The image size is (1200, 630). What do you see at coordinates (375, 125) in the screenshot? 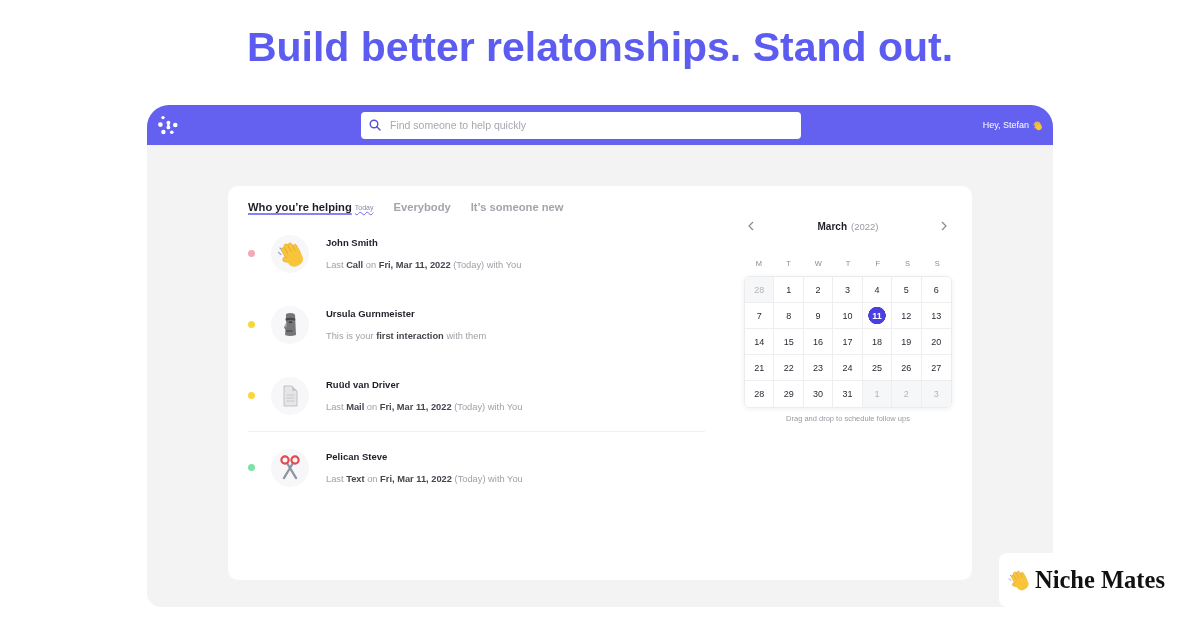
I see `search-icon` at bounding box center [375, 125].